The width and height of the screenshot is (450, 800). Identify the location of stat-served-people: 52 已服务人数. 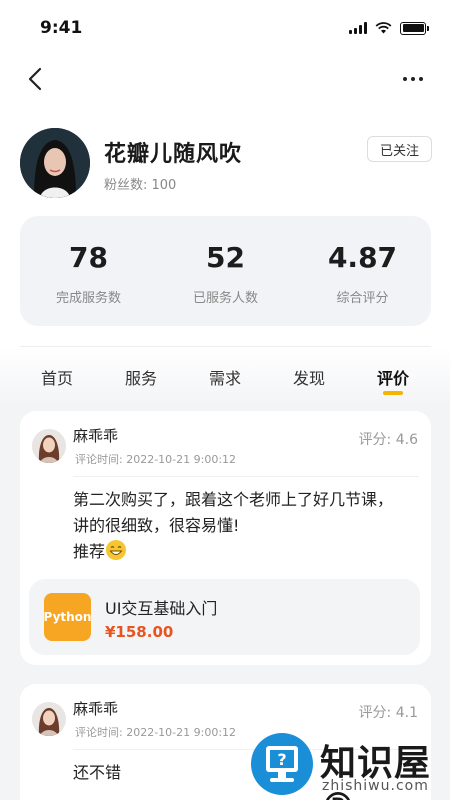
(225, 271).